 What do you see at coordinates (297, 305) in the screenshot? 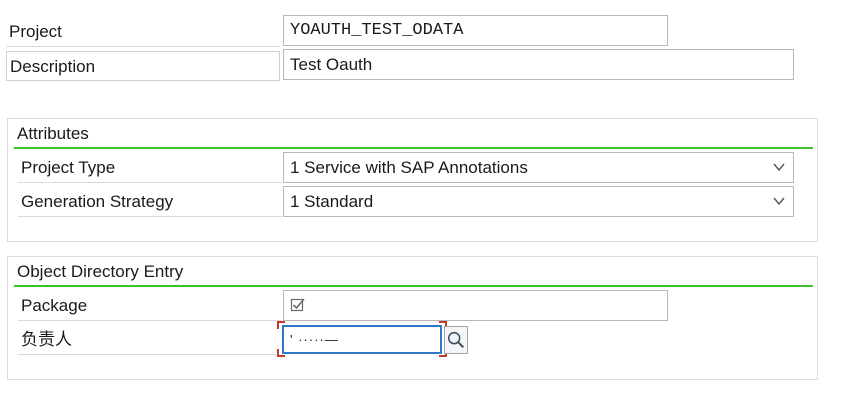
I see `checkbox-check-icon` at bounding box center [297, 305].